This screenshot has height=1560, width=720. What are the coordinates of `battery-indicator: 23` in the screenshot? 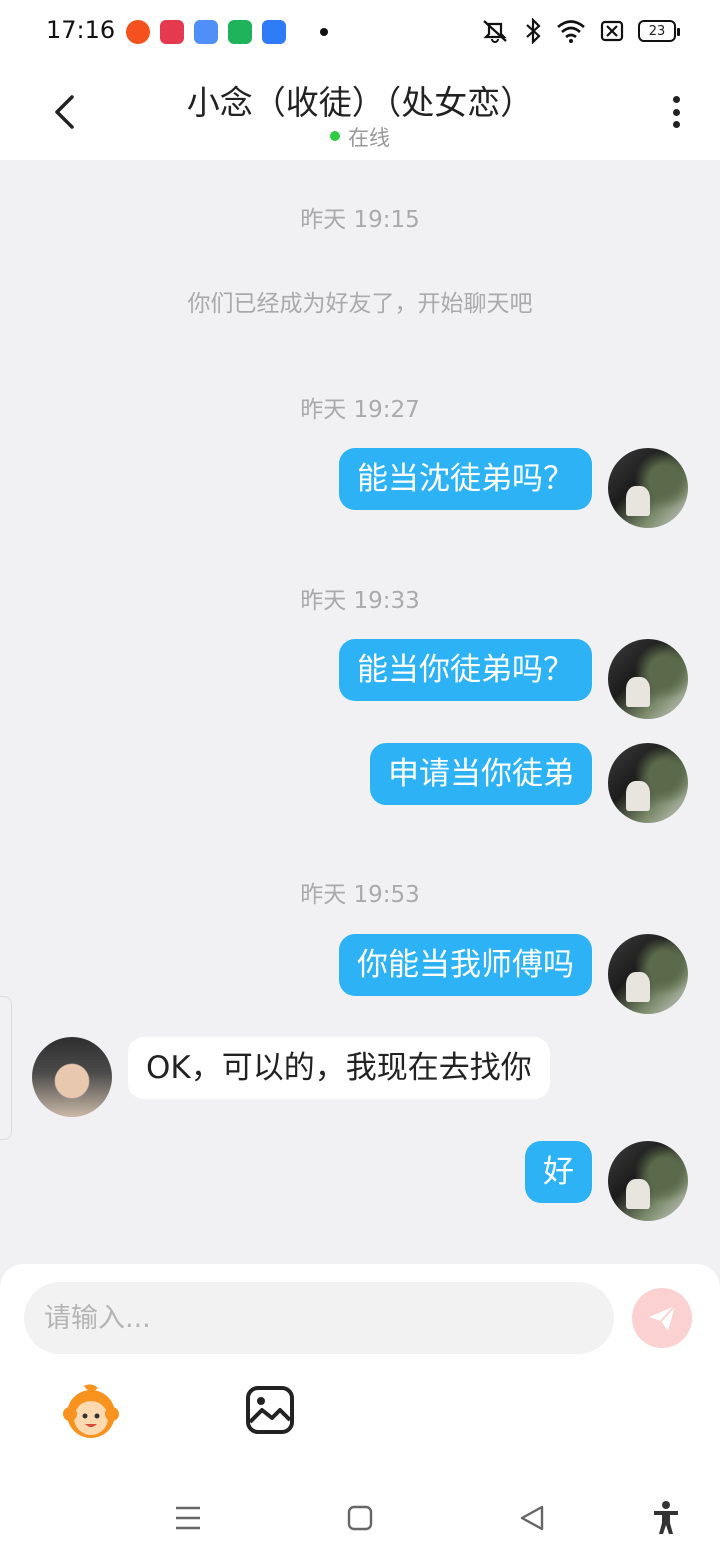 It's located at (659, 31).